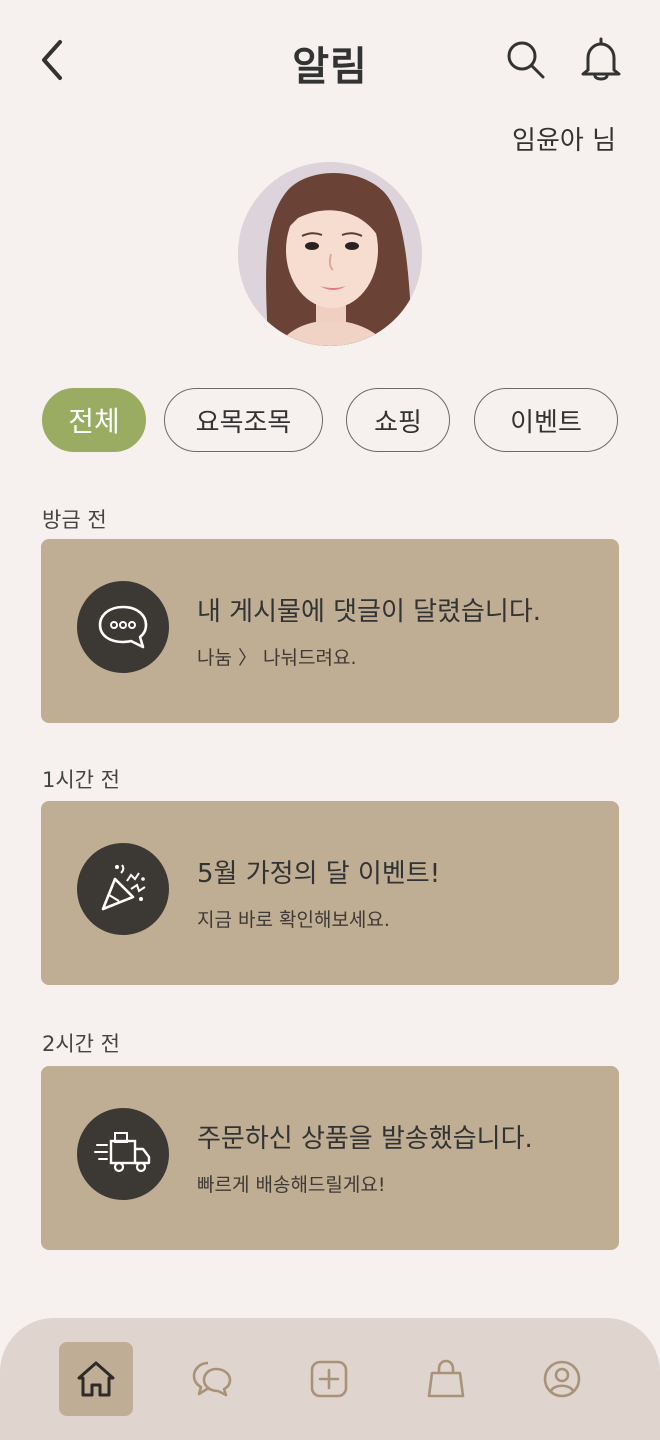 Image resolution: width=660 pixels, height=1440 pixels. I want to click on notification-card-event: 5월 가정의 달 이벤트! 지금 바로 확인해보세요., so click(330, 893).